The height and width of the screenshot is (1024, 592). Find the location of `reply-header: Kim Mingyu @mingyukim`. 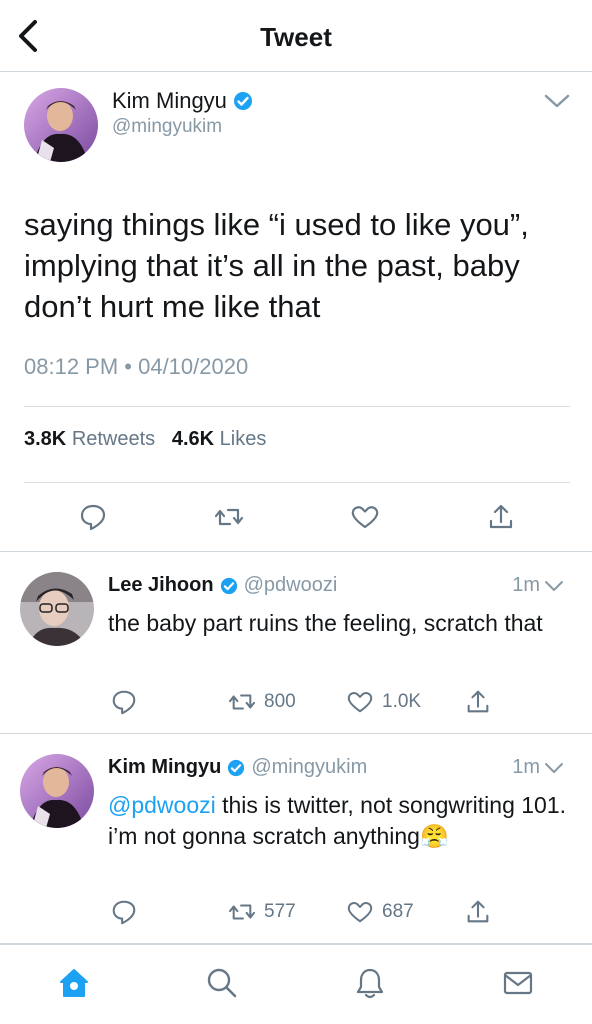

reply-header: Kim Mingyu @mingyukim is located at coordinates (237, 767).